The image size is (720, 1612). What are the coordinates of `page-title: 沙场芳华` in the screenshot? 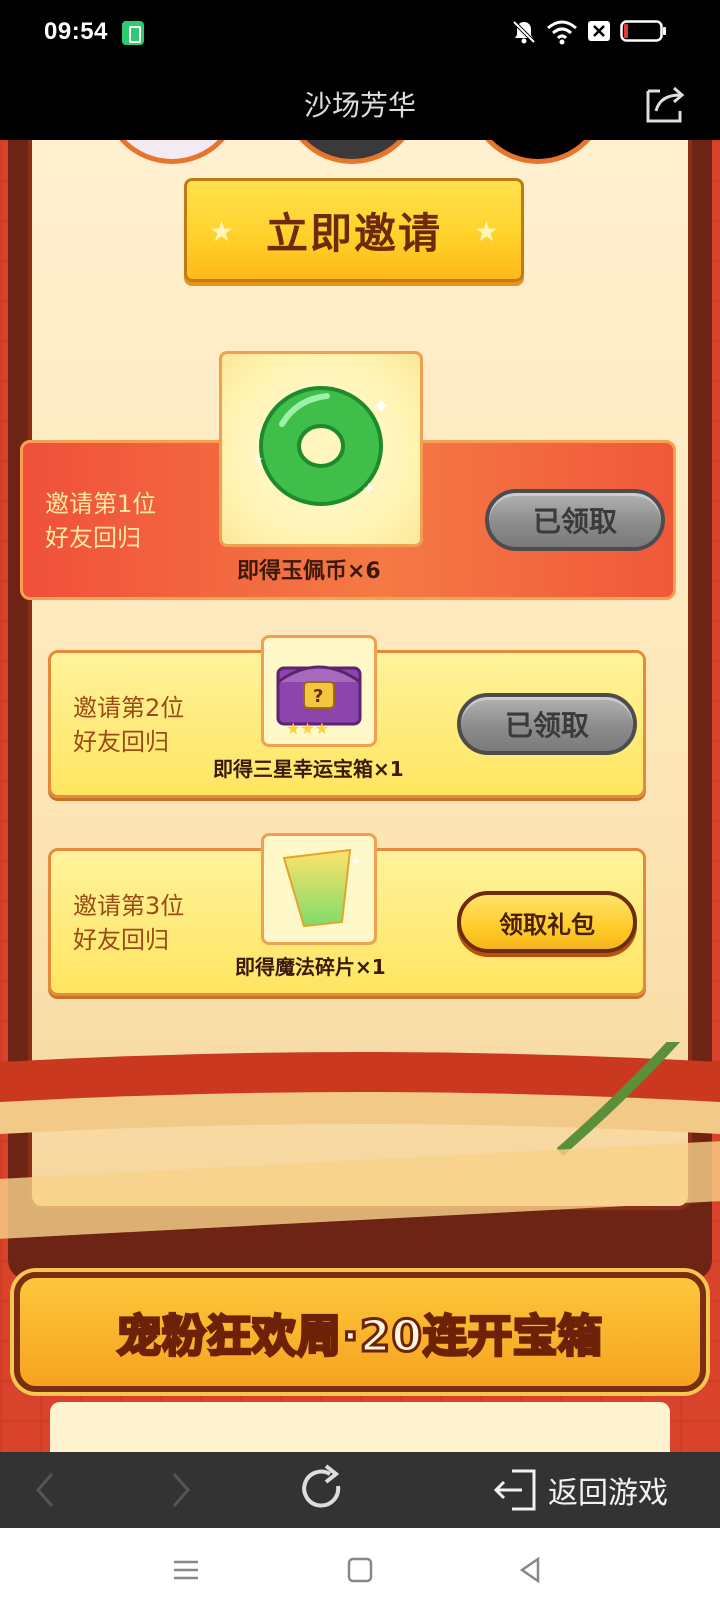 It's located at (359, 105).